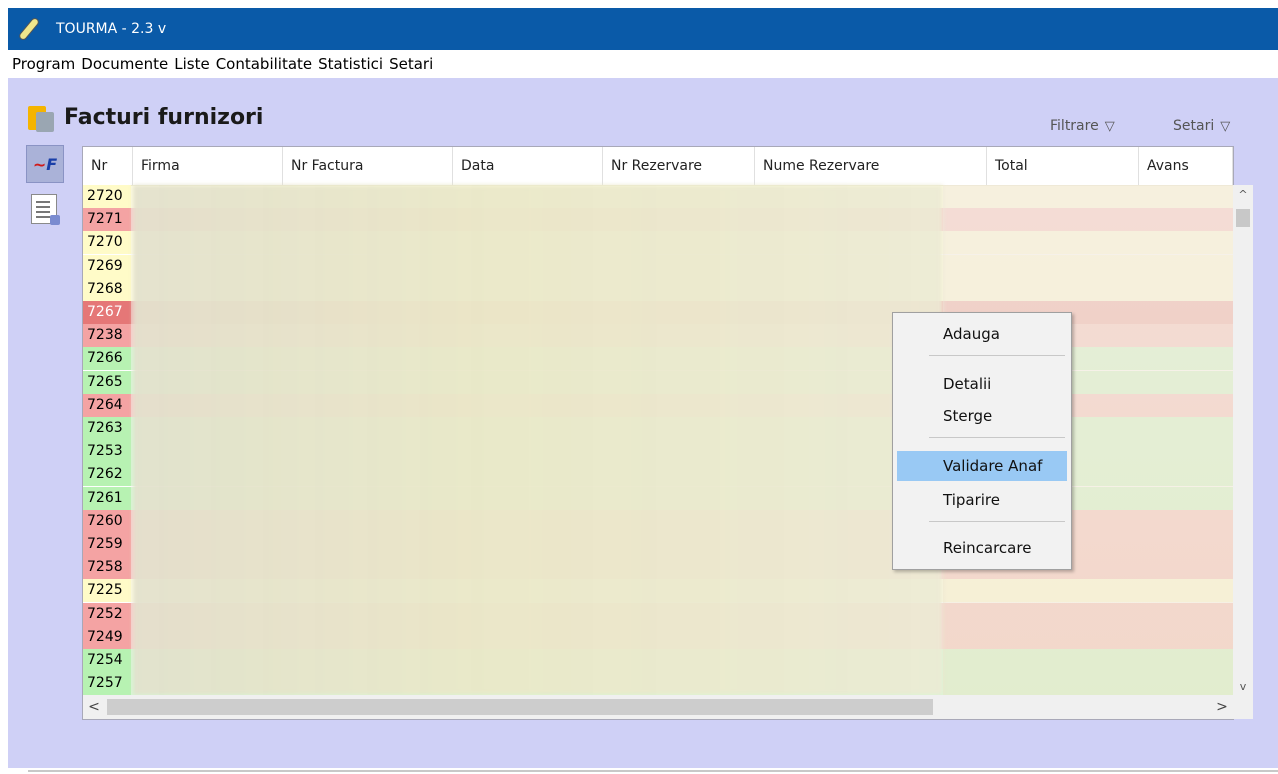 Image resolution: width=1278 pixels, height=774 pixels. What do you see at coordinates (107, 568) in the screenshot?
I see `row-nr-cell: 7258` at bounding box center [107, 568].